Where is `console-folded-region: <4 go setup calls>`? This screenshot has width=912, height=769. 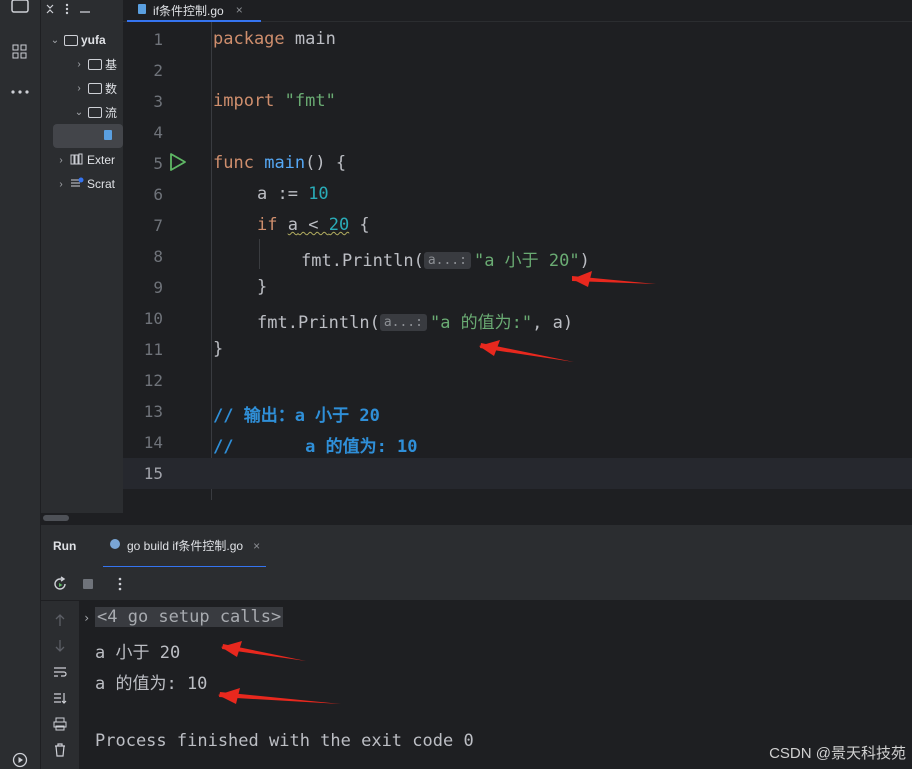
console-folded-region: <4 go setup calls> is located at coordinates (189, 617).